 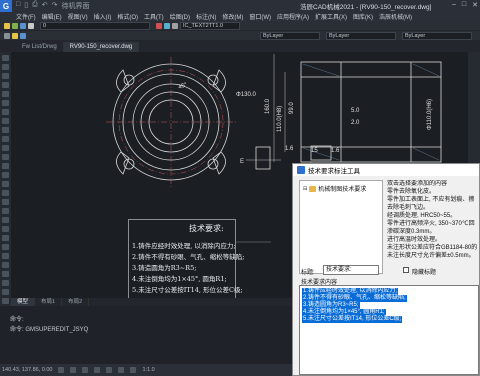 What do you see at coordinates (433, 192) in the screenshot?
I see `list-item: 零件去除氧化皮。` at bounding box center [433, 192].